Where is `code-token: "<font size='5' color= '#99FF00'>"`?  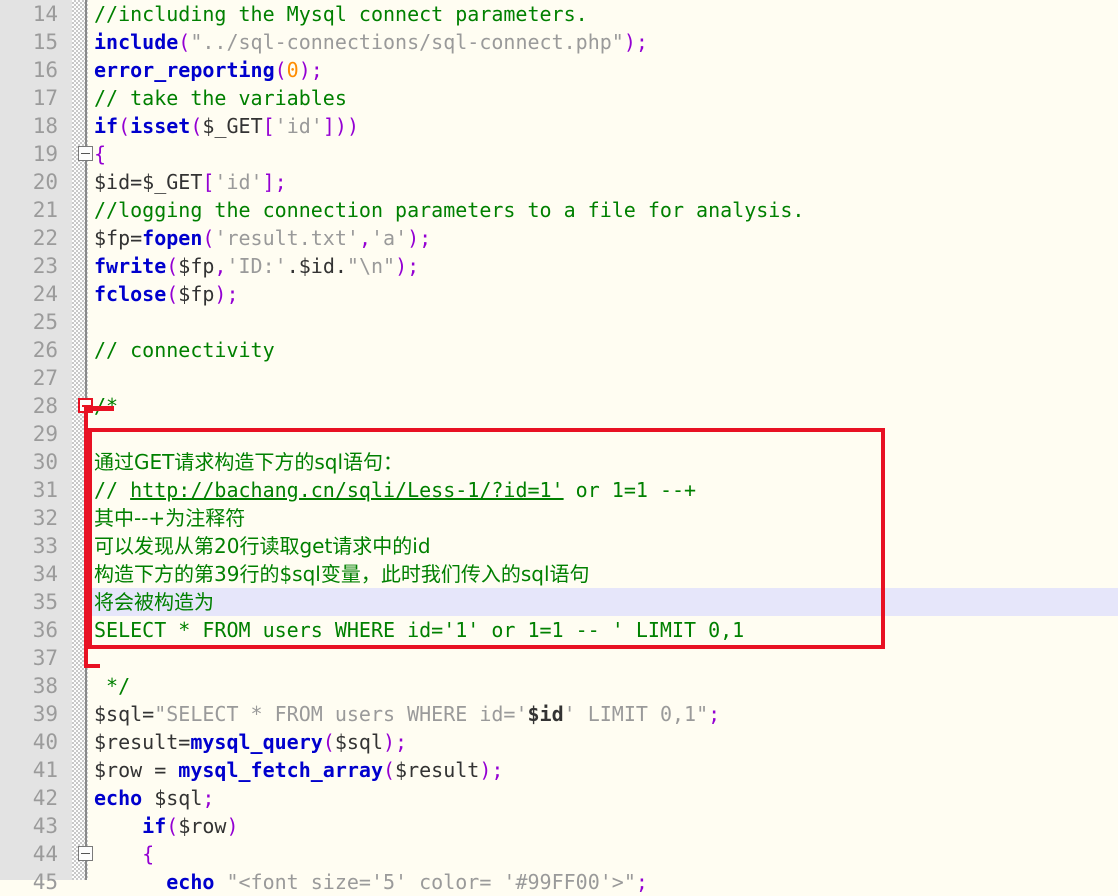
code-token: "<font size='5' color= '#99FF00'>" is located at coordinates (431, 882).